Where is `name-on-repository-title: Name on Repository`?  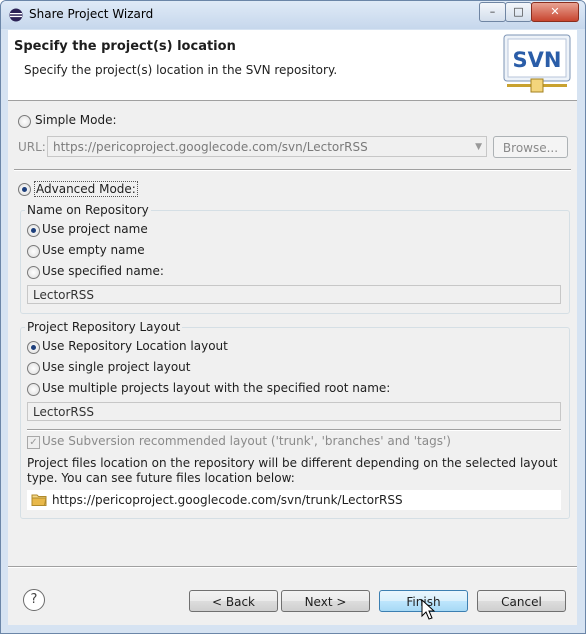 name-on-repository-title: Name on Repository is located at coordinates (88, 210).